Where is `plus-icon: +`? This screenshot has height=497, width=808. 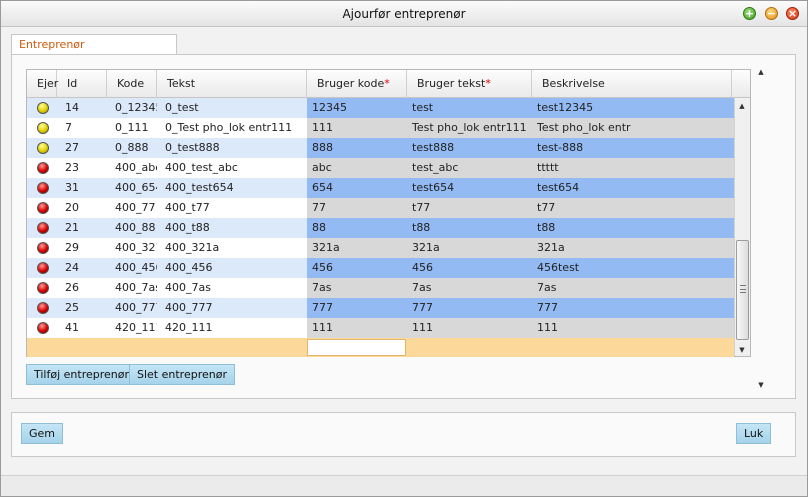 plus-icon: + is located at coordinates (749, 13).